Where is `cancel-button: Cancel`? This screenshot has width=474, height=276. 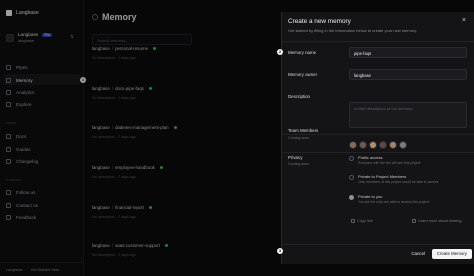
cancel-button: Cancel is located at coordinates (418, 253).